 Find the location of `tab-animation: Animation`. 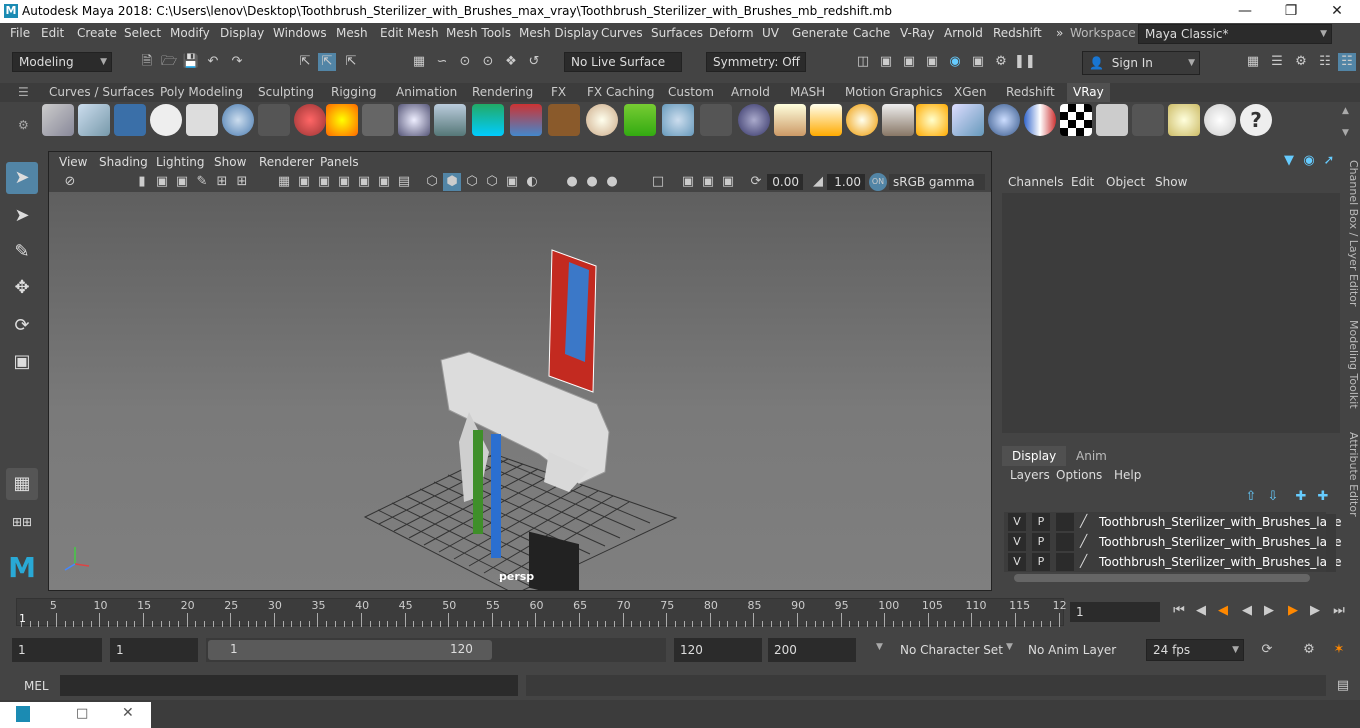

tab-animation: Animation is located at coordinates (426, 92).